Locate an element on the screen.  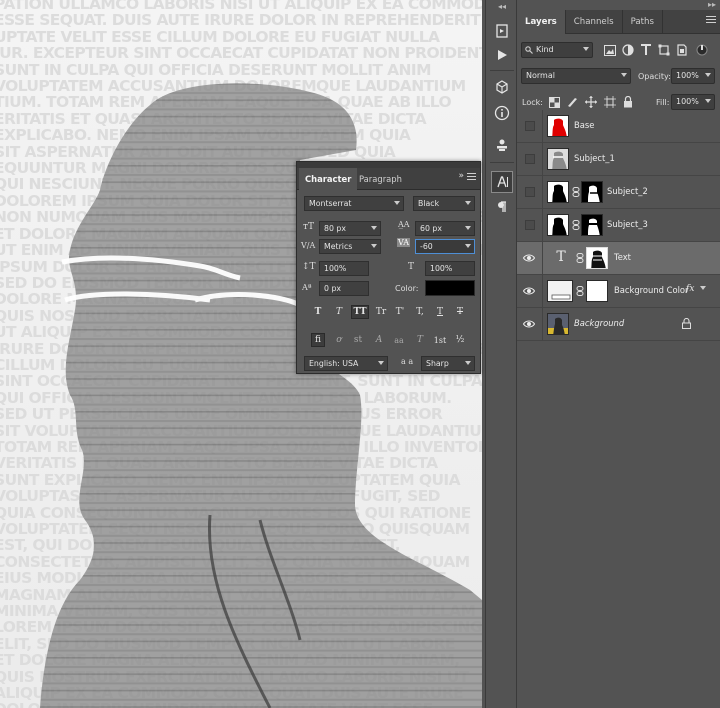
superscript-button: T' is located at coordinates (400, 312).